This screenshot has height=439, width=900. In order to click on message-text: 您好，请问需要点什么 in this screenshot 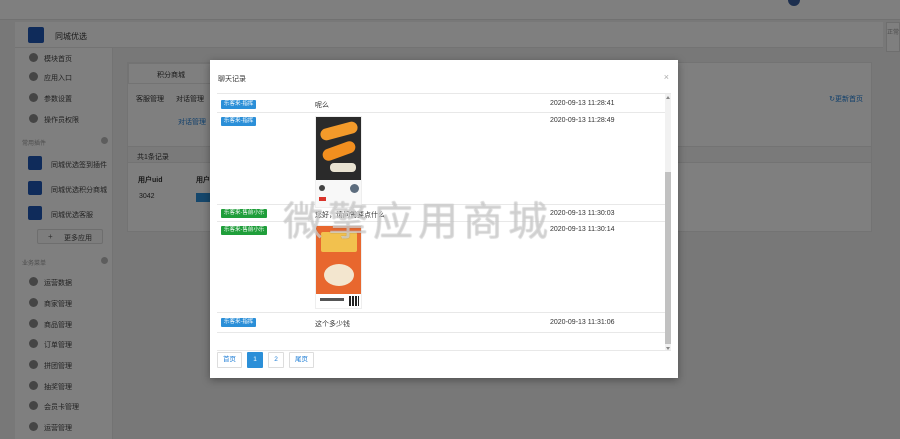, I will do `click(350, 215)`.